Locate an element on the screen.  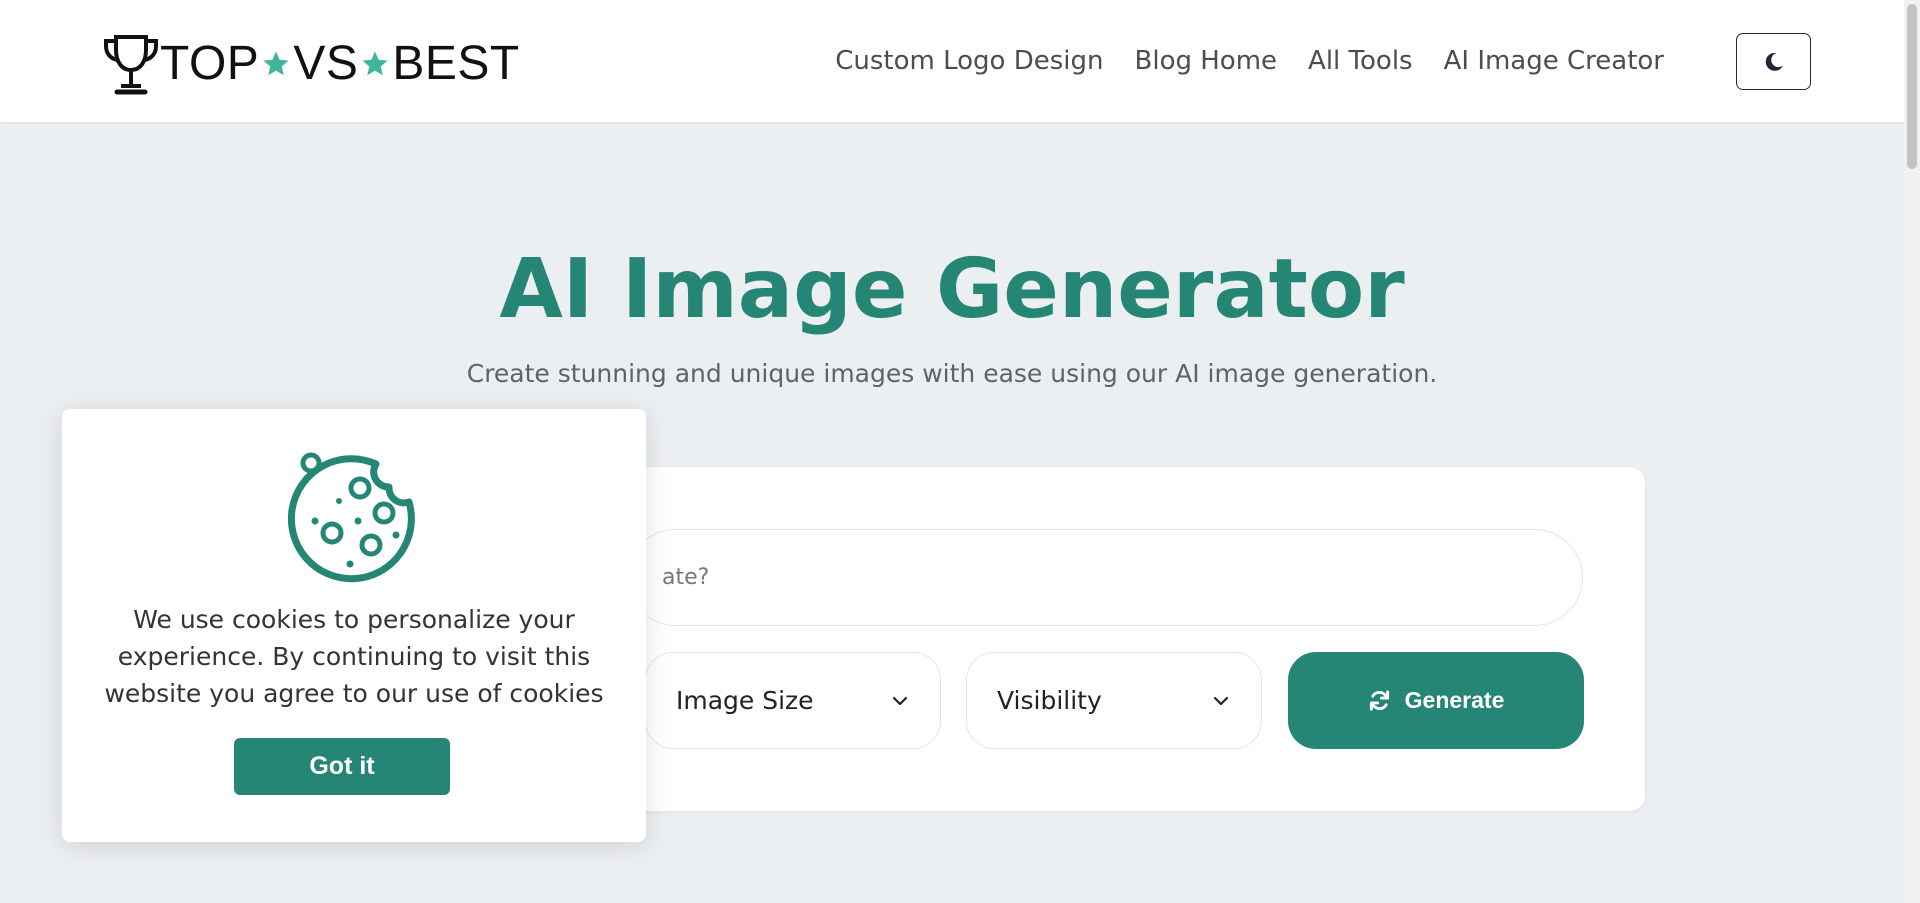
visibility-select: Visibility is located at coordinates (1114, 700).